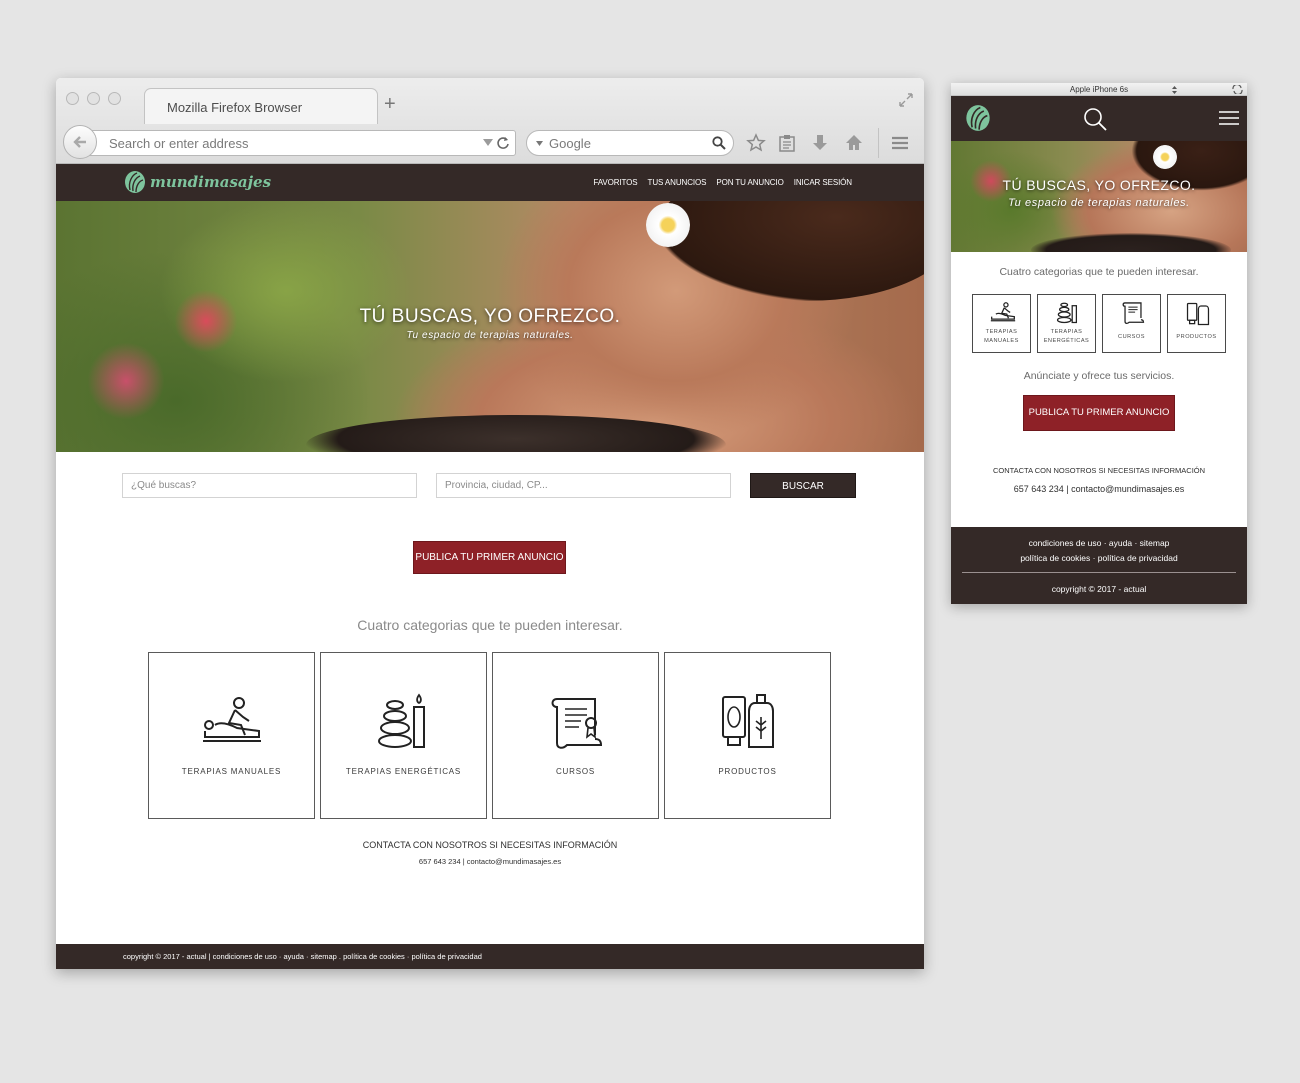 The image size is (1300, 1083). I want to click on device-bar: Apple iPhone 6s, so click(1099, 89).